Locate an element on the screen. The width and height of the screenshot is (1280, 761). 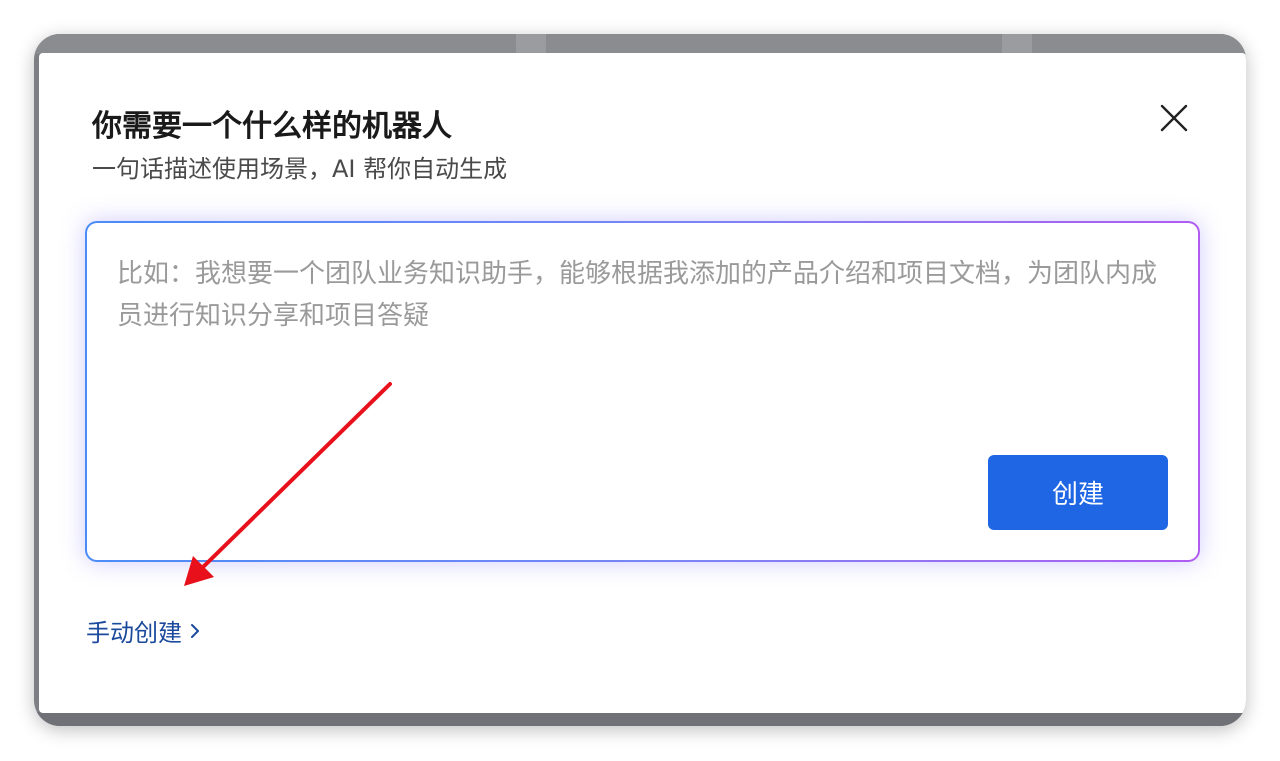
create-button: 创建 is located at coordinates (1078, 492).